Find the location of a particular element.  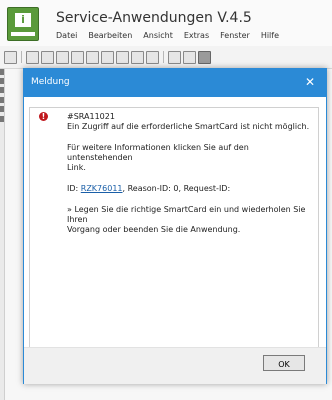

paste-icon is located at coordinates (62, 57).